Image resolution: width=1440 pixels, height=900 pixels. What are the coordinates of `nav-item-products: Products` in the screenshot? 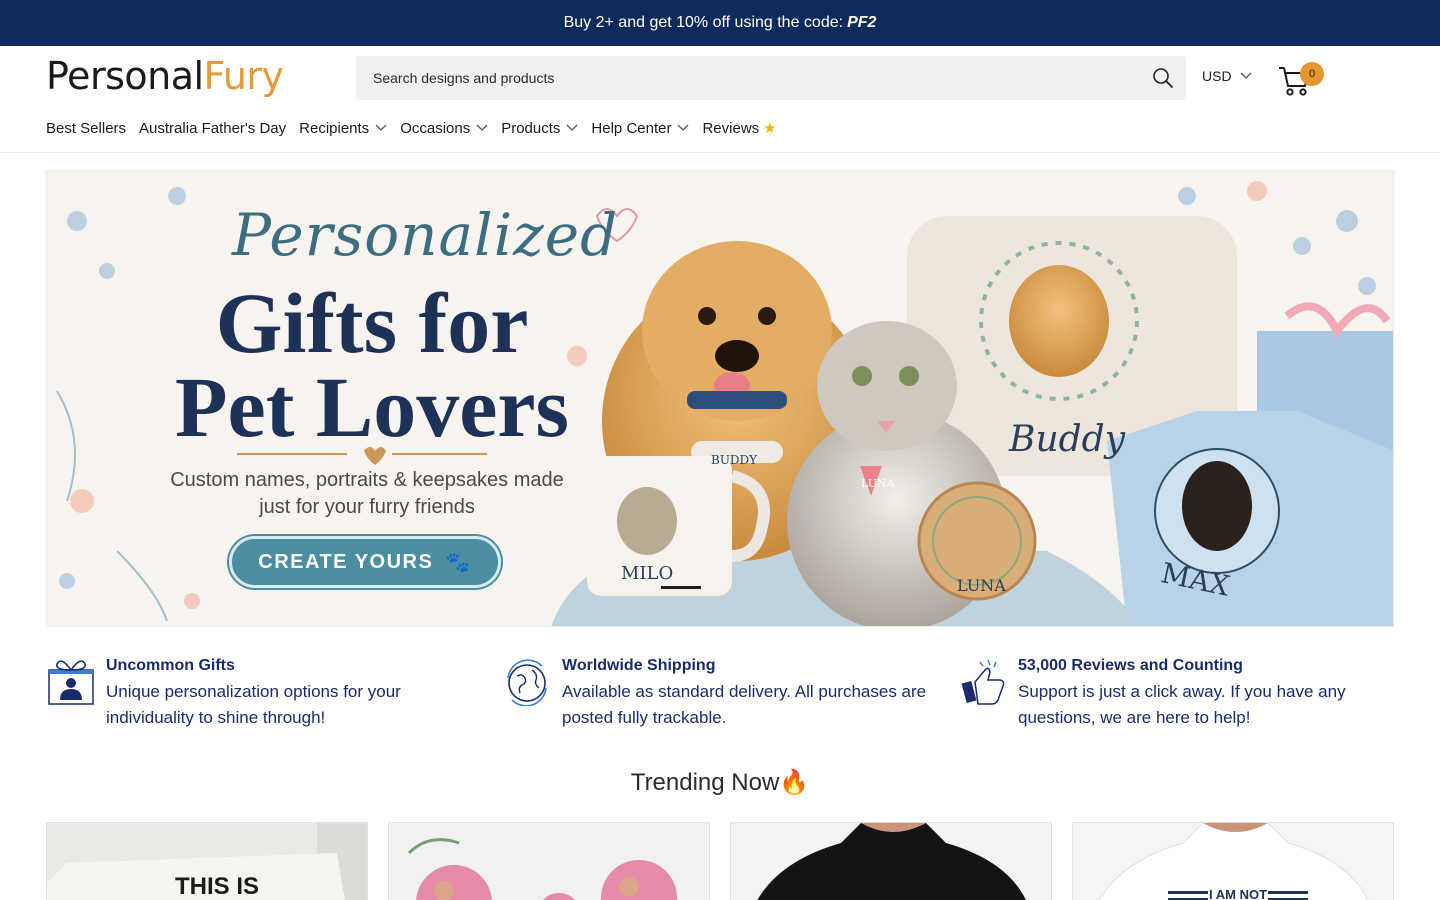 It's located at (539, 128).